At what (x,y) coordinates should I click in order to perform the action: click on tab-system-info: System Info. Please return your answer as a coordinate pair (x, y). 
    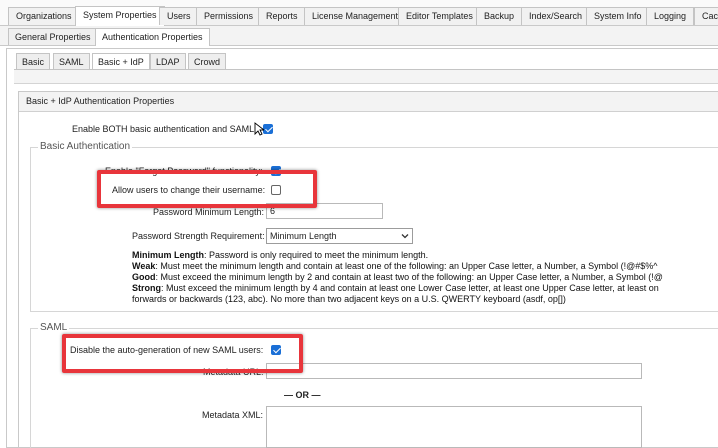
    Looking at the image, I should click on (618, 16).